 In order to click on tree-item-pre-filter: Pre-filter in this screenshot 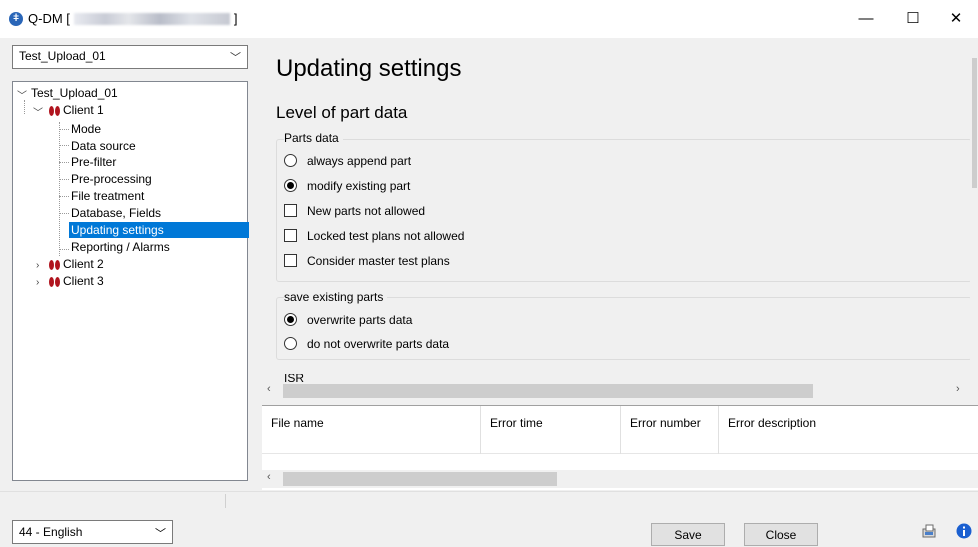, I will do `click(93, 162)`.